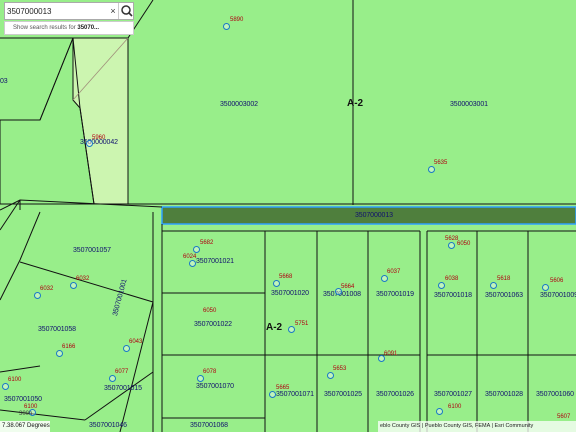 This screenshot has width=576, height=432. I want to click on address-label: 5890, so click(237, 20).